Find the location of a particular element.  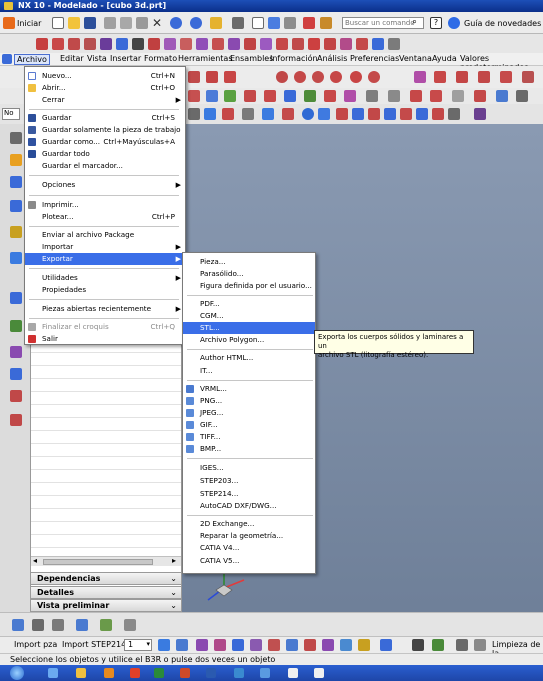

menu-item-opciones: Opciones ▶ is located at coordinates (105, 185).